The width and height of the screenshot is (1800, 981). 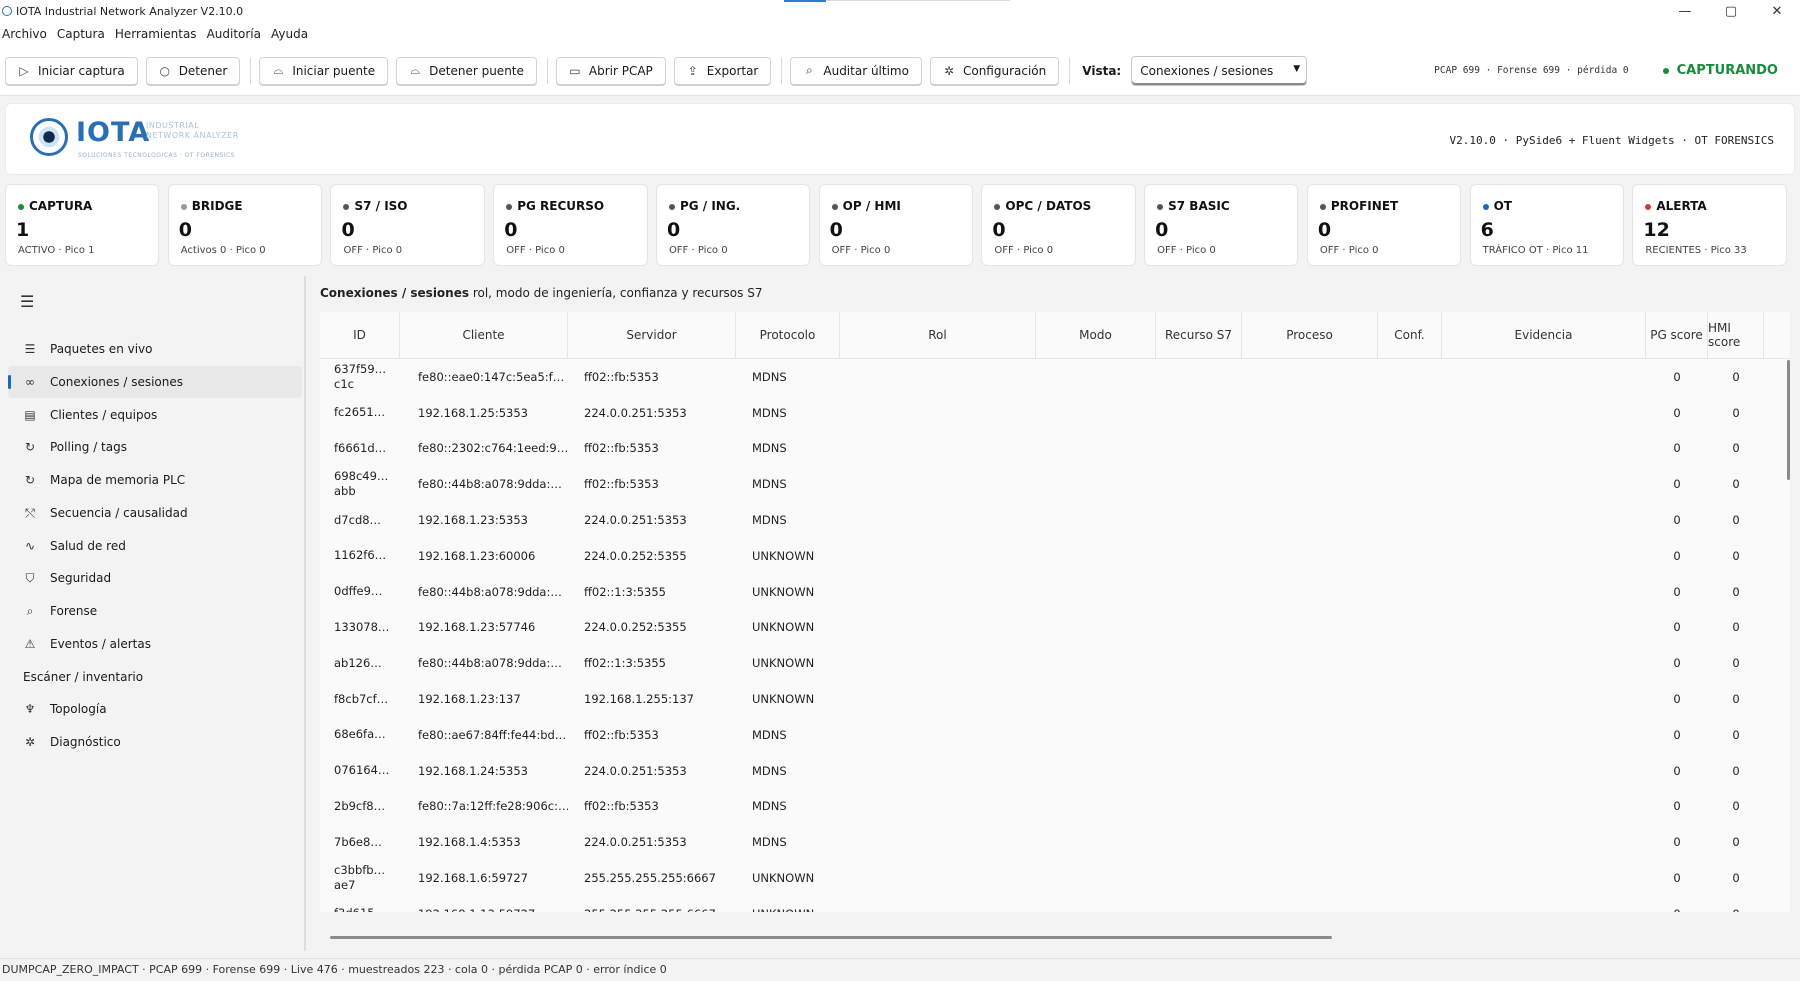 What do you see at coordinates (74, 611) in the screenshot?
I see `sidebar-item-label: Forense` at bounding box center [74, 611].